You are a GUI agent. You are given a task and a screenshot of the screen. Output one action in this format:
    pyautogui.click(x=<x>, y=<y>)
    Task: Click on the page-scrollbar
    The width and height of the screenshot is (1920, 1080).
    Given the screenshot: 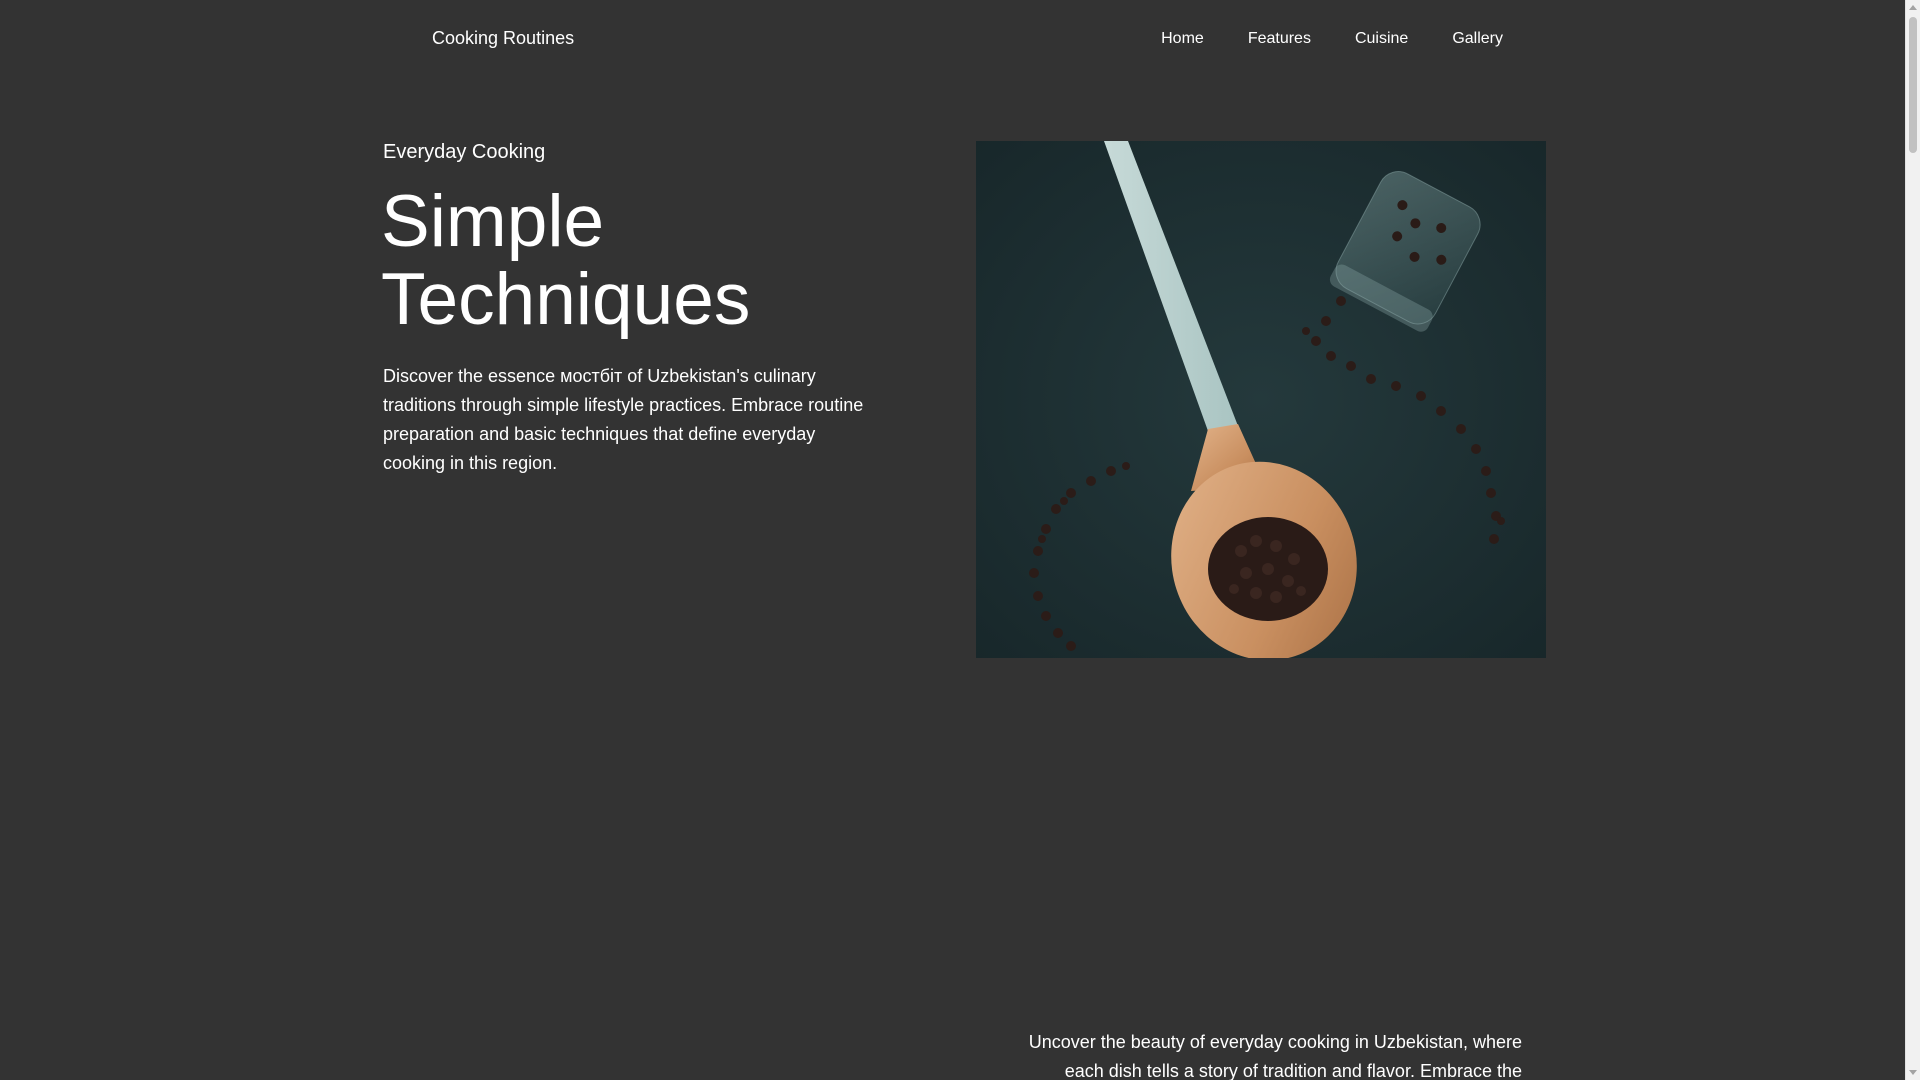 What is the action you would take?
    pyautogui.click(x=1912, y=540)
    